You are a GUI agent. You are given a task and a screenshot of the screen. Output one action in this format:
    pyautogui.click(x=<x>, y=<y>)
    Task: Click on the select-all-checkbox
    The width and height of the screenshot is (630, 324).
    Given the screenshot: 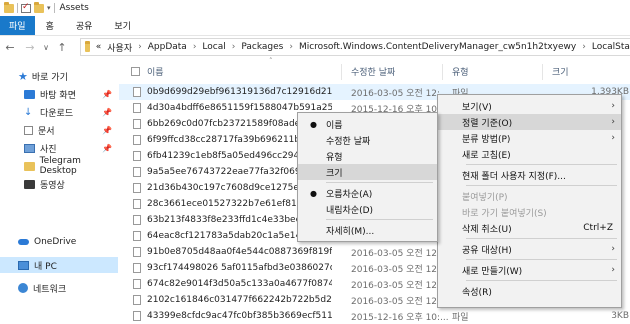 What is the action you would take?
    pyautogui.click(x=135, y=71)
    